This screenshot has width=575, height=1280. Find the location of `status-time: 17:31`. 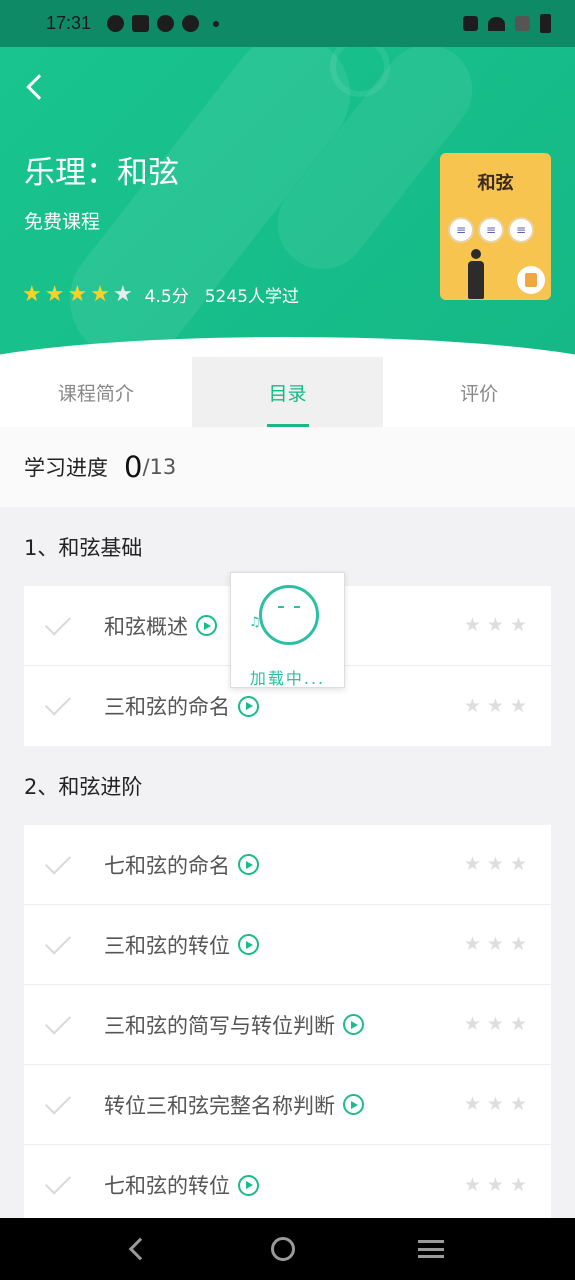

status-time: 17:31 is located at coordinates (69, 23).